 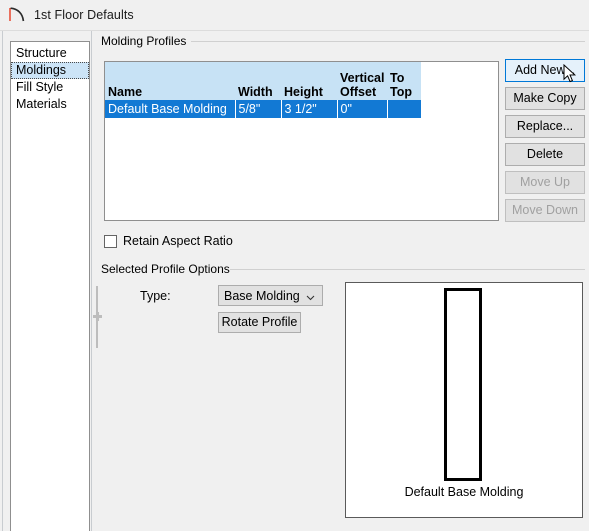 What do you see at coordinates (50, 53) in the screenshot?
I see `sidebar-item-structure: Structure` at bounding box center [50, 53].